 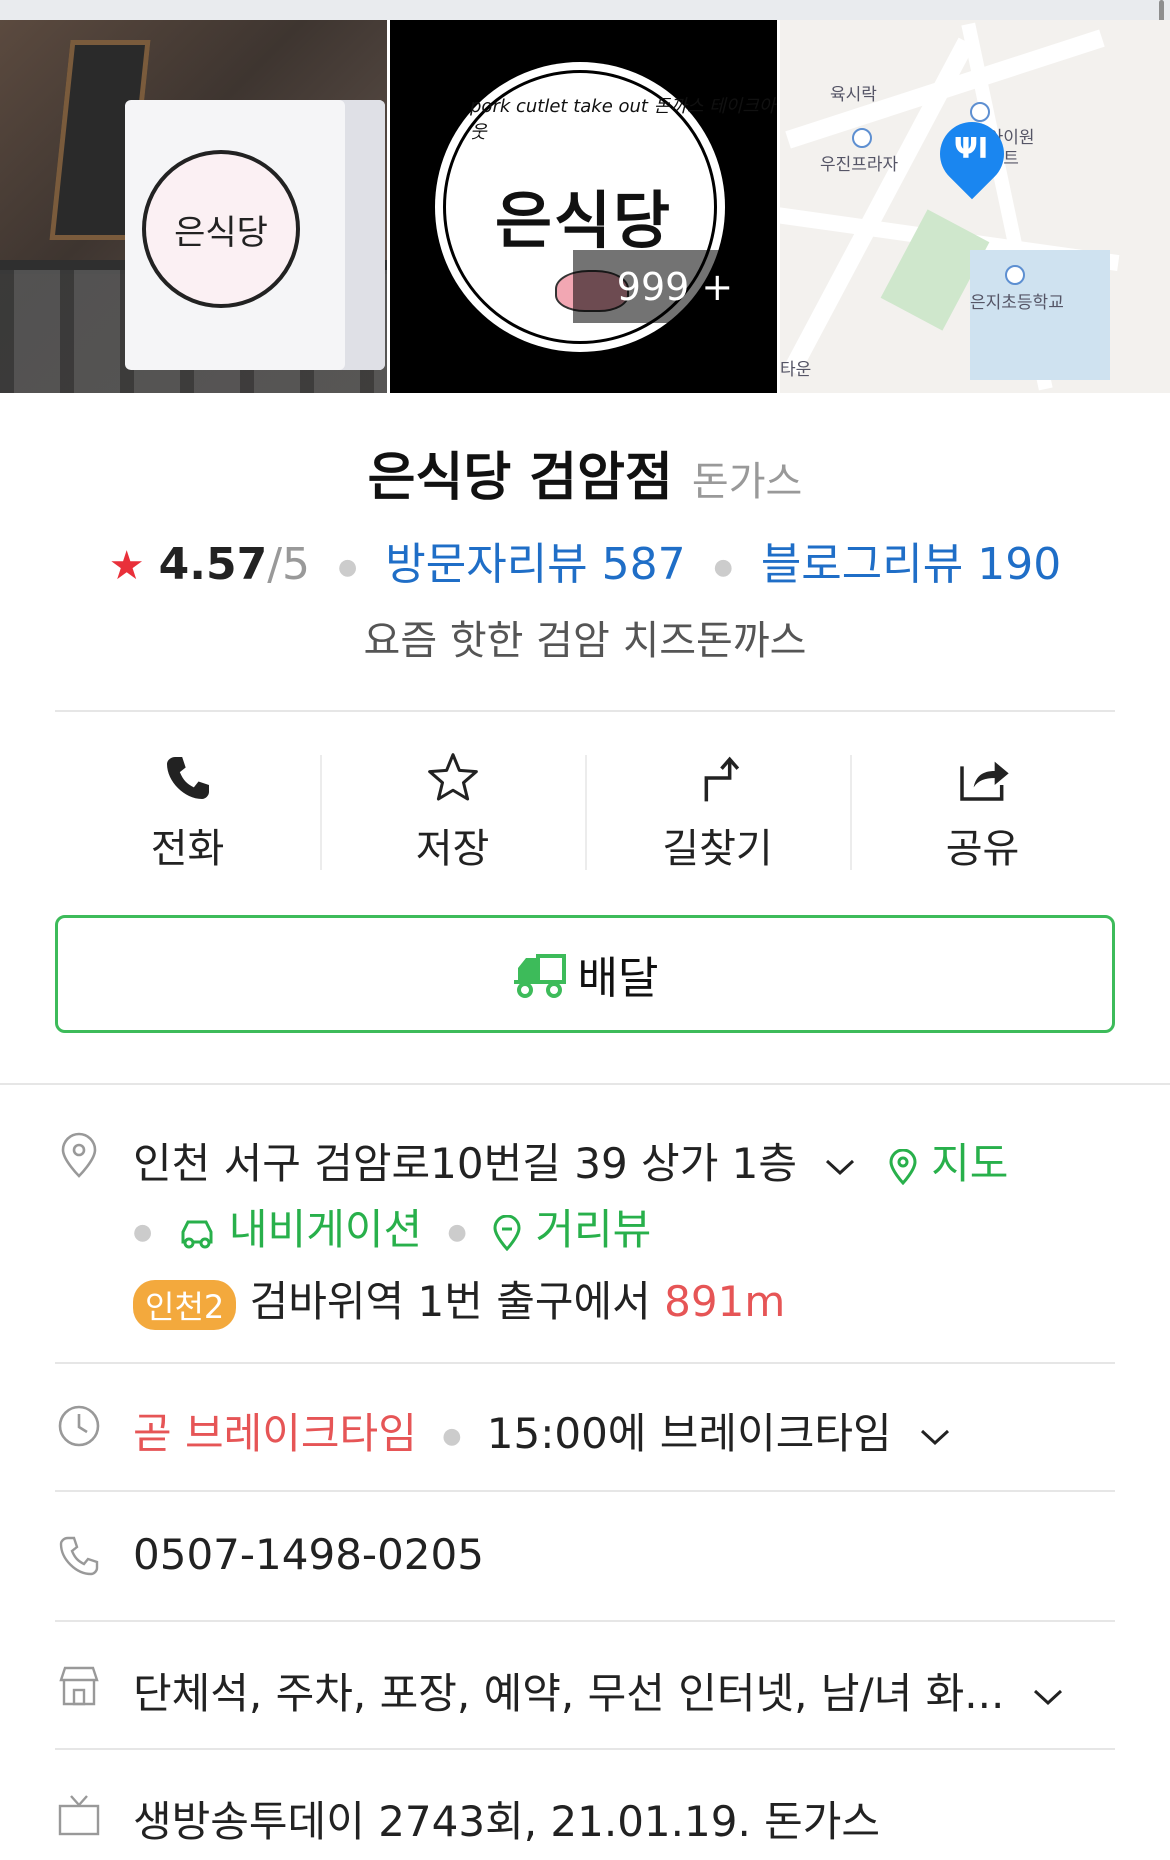 I want to click on directions-button: 길찾기, so click(x=717, y=810).